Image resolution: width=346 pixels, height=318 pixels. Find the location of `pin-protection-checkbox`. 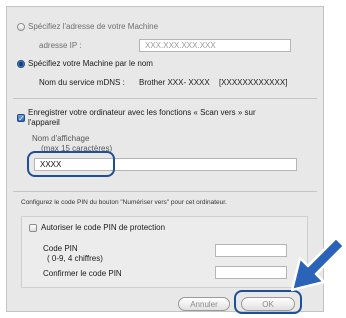

pin-protection-checkbox is located at coordinates (33, 228).